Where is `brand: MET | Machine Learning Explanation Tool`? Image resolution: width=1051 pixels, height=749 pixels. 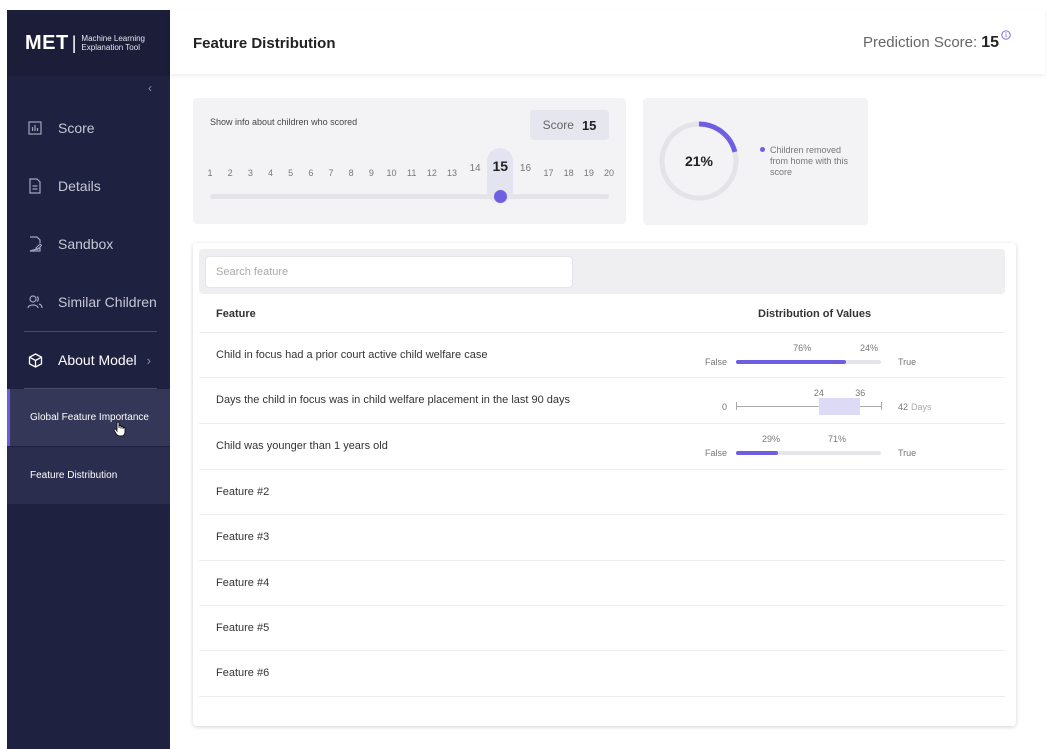
brand: MET | Machine Learning Explanation Tool is located at coordinates (88, 43).